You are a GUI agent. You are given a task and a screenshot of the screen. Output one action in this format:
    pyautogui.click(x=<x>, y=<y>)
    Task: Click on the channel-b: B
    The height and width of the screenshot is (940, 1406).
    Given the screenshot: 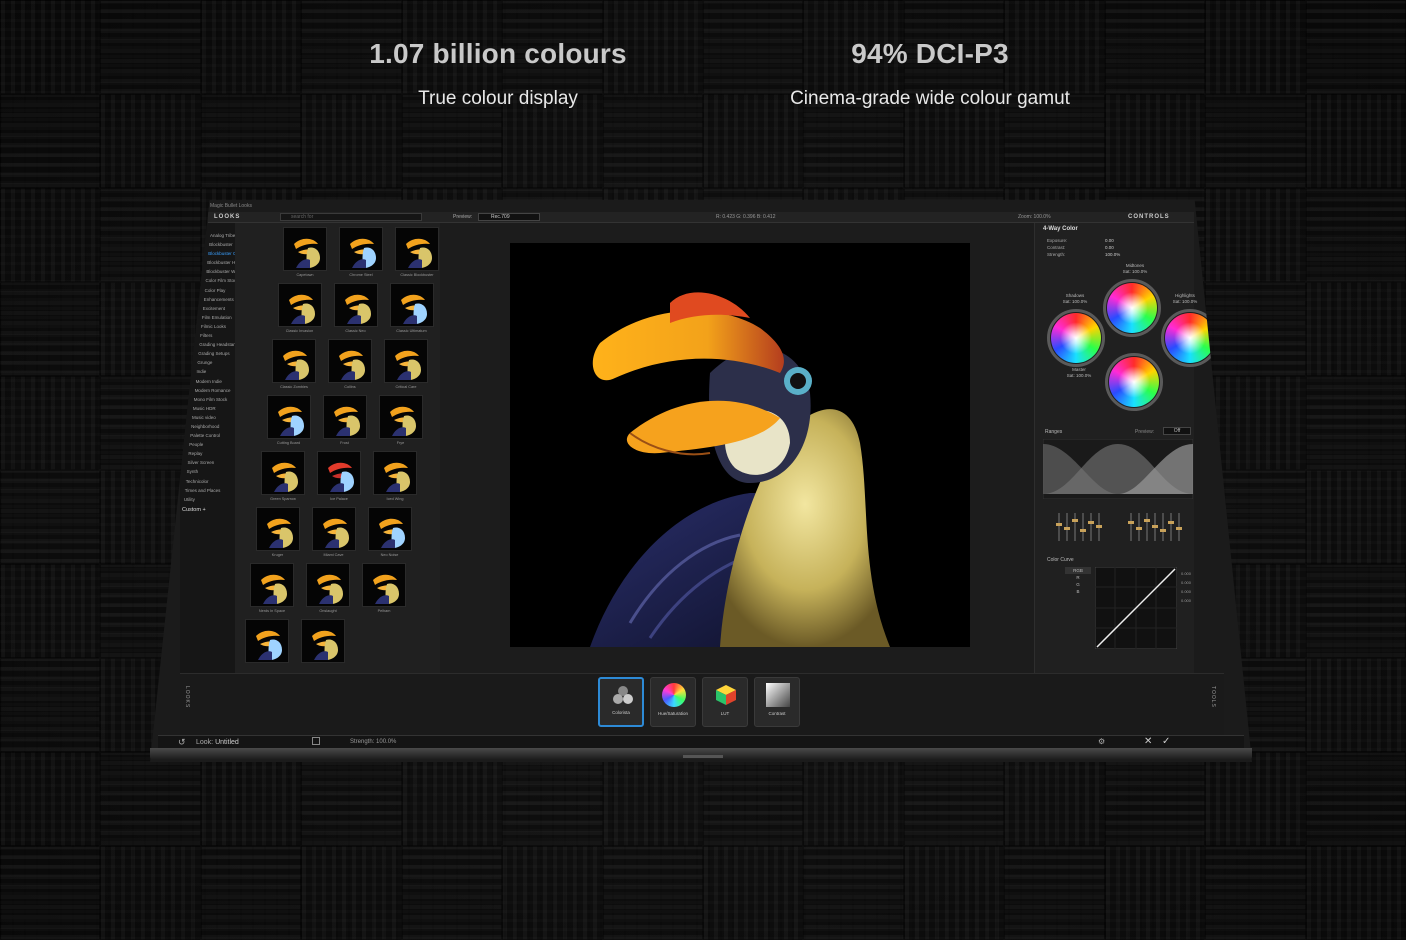 What is the action you would take?
    pyautogui.click(x=1078, y=591)
    